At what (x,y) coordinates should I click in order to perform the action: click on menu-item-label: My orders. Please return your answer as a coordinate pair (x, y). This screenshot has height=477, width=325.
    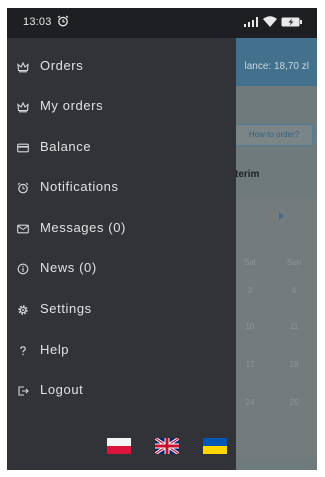
    Looking at the image, I should click on (72, 105).